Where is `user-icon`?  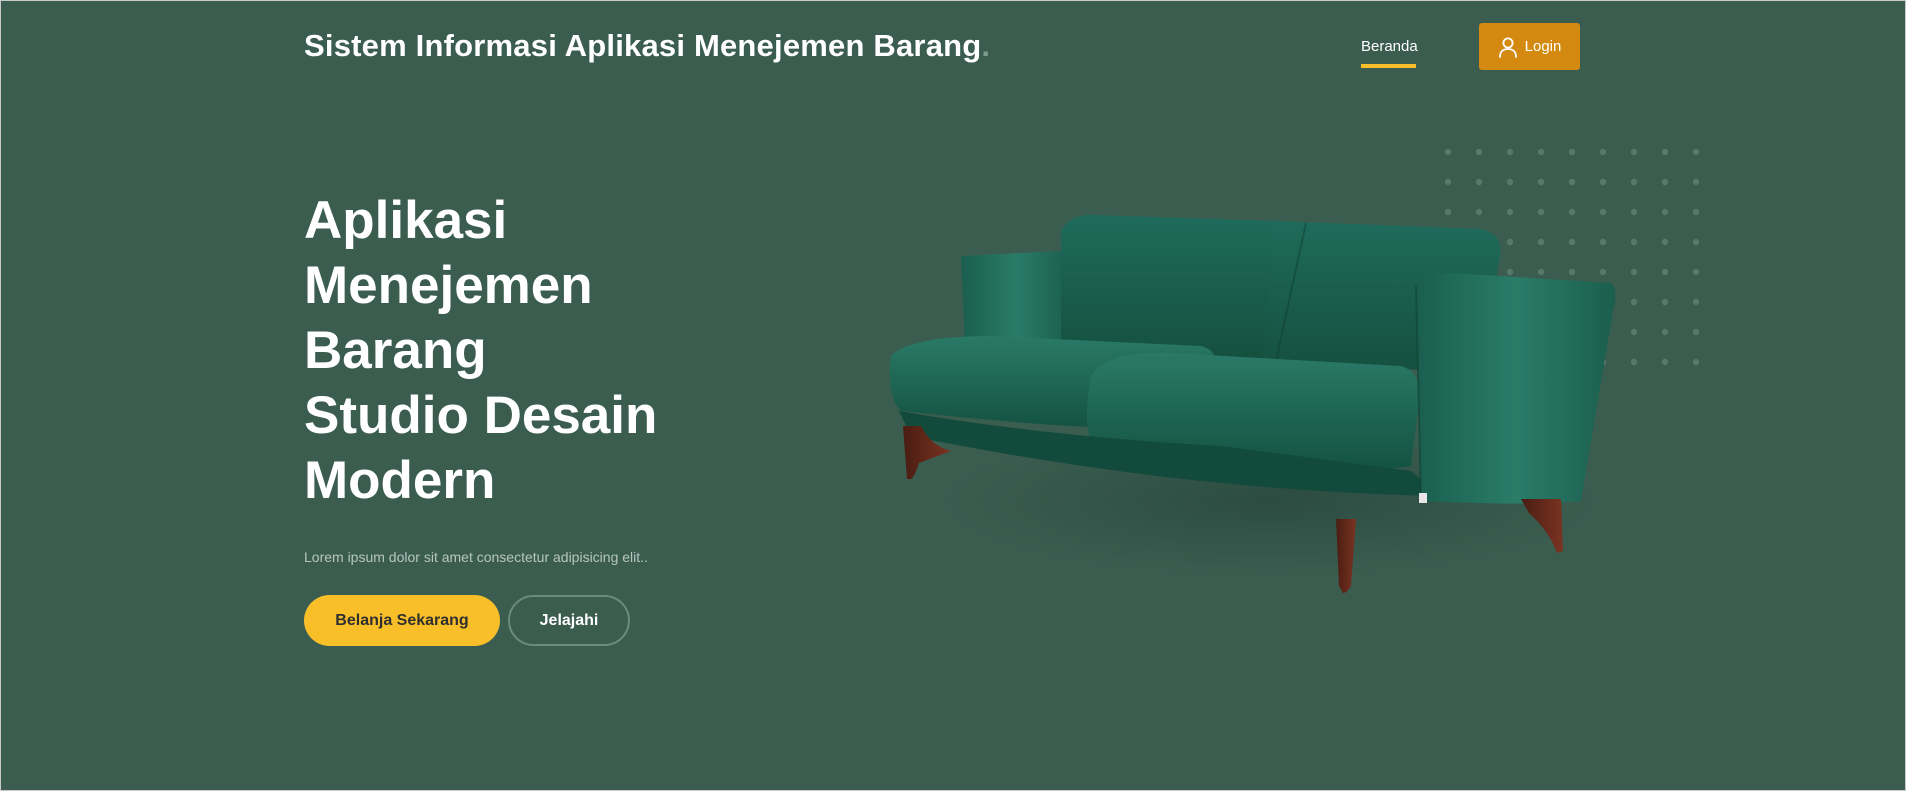
user-icon is located at coordinates (1508, 47).